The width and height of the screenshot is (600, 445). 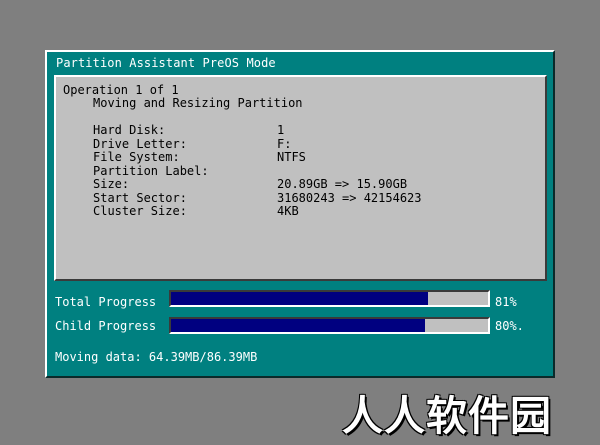 What do you see at coordinates (129, 130) in the screenshot?
I see `detail-label-hard-disk: Hard Disk:` at bounding box center [129, 130].